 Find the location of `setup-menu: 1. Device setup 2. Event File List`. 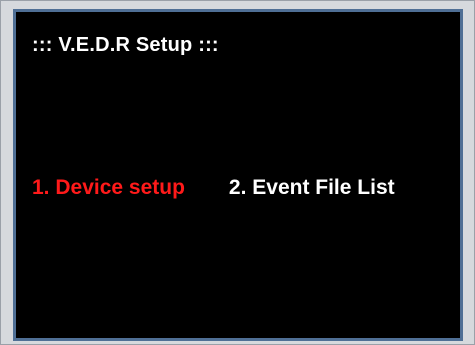

setup-menu: 1. Device setup 2. Event File List is located at coordinates (213, 188).